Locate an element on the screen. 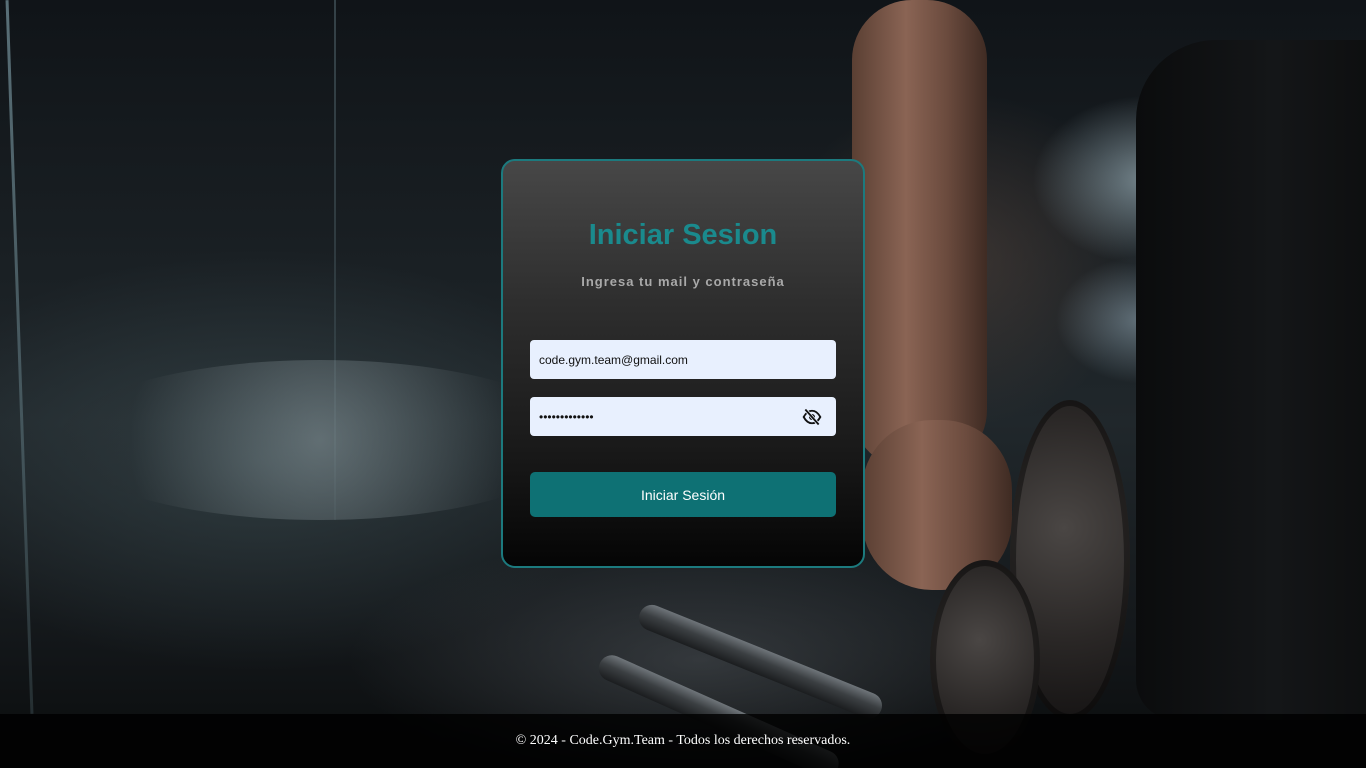 This screenshot has width=1366, height=768. login-subtitle: Ingresa tu mail y contraseña is located at coordinates (683, 281).